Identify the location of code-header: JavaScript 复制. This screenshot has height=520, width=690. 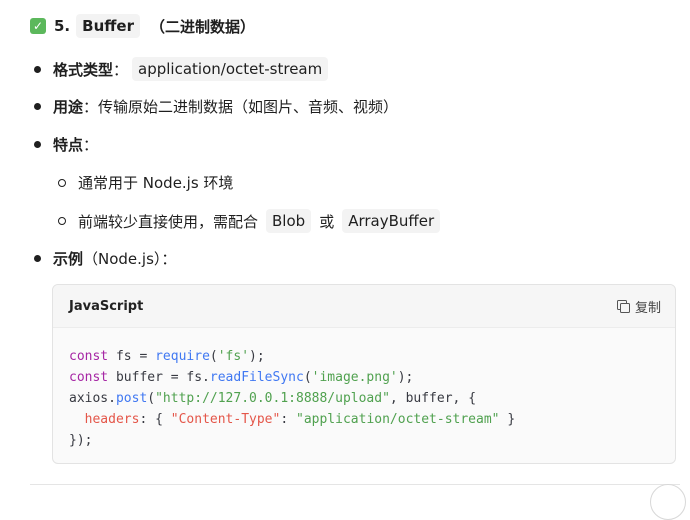
(364, 306).